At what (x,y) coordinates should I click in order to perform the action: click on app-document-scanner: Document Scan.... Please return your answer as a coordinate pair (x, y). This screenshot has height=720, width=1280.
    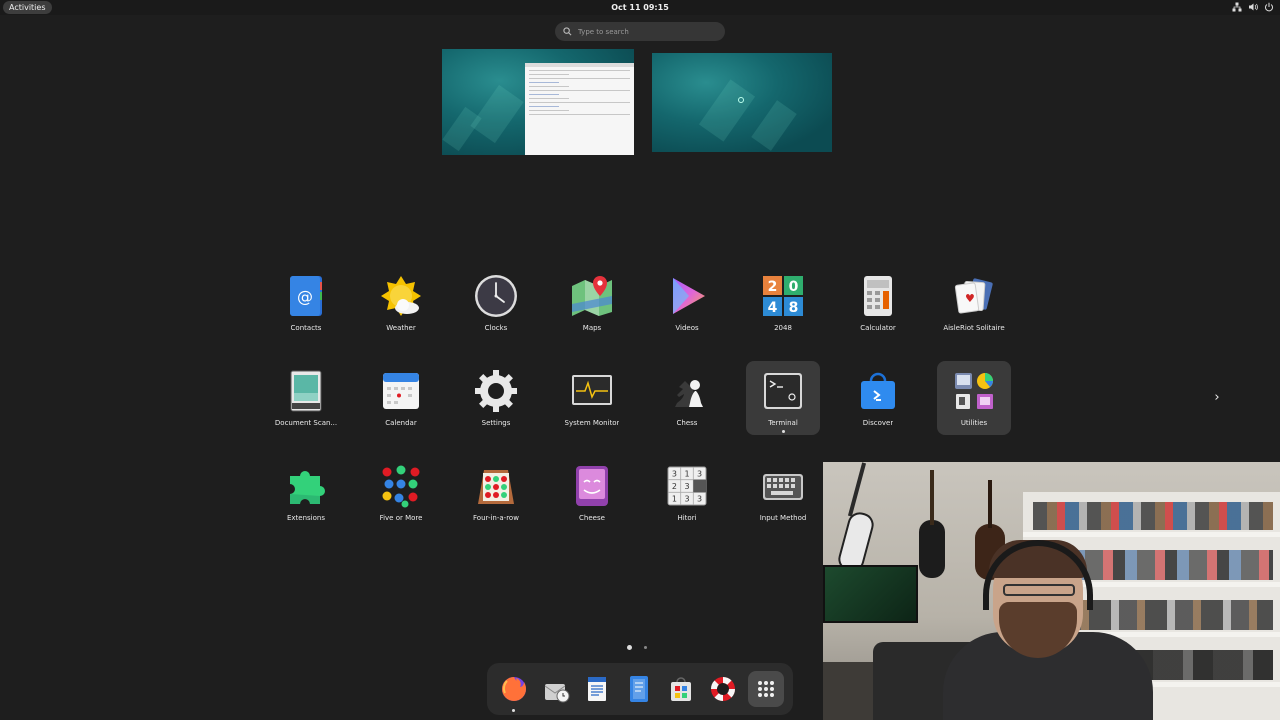
    Looking at the image, I should click on (306, 398).